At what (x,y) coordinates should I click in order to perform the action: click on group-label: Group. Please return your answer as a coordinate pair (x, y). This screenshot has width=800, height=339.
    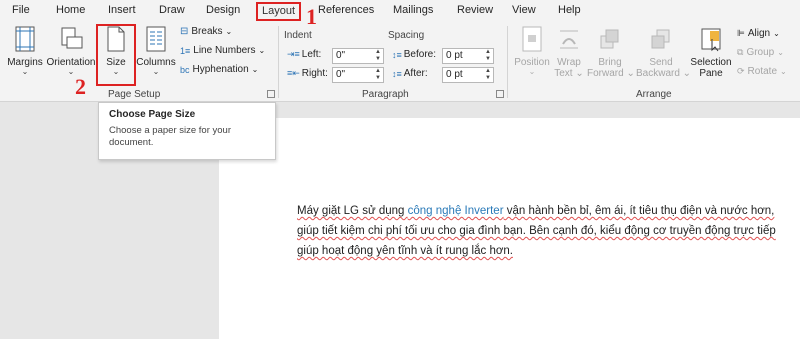
    Looking at the image, I should click on (760, 52).